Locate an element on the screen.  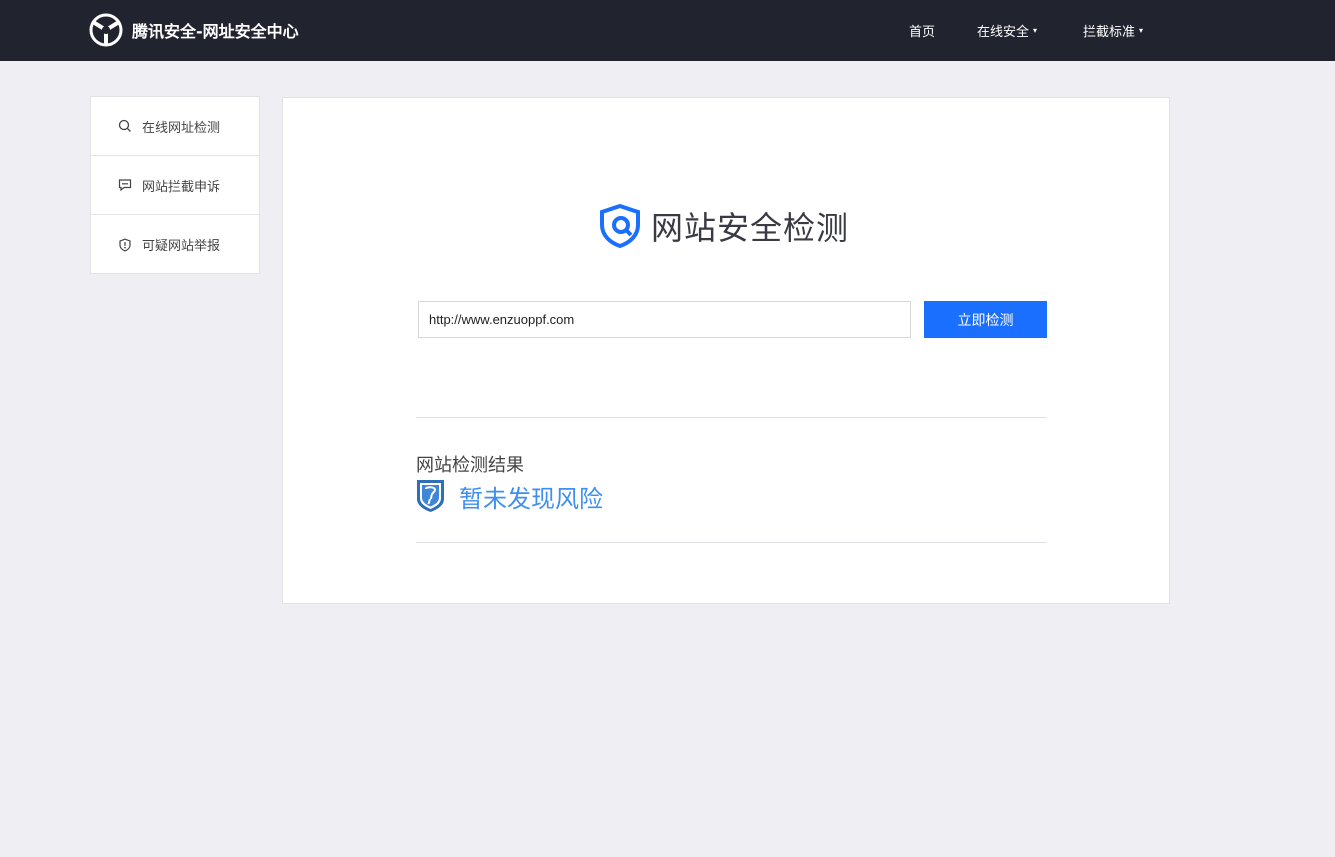
nav-online-security-label: 在线安全 is located at coordinates (1003, 32).